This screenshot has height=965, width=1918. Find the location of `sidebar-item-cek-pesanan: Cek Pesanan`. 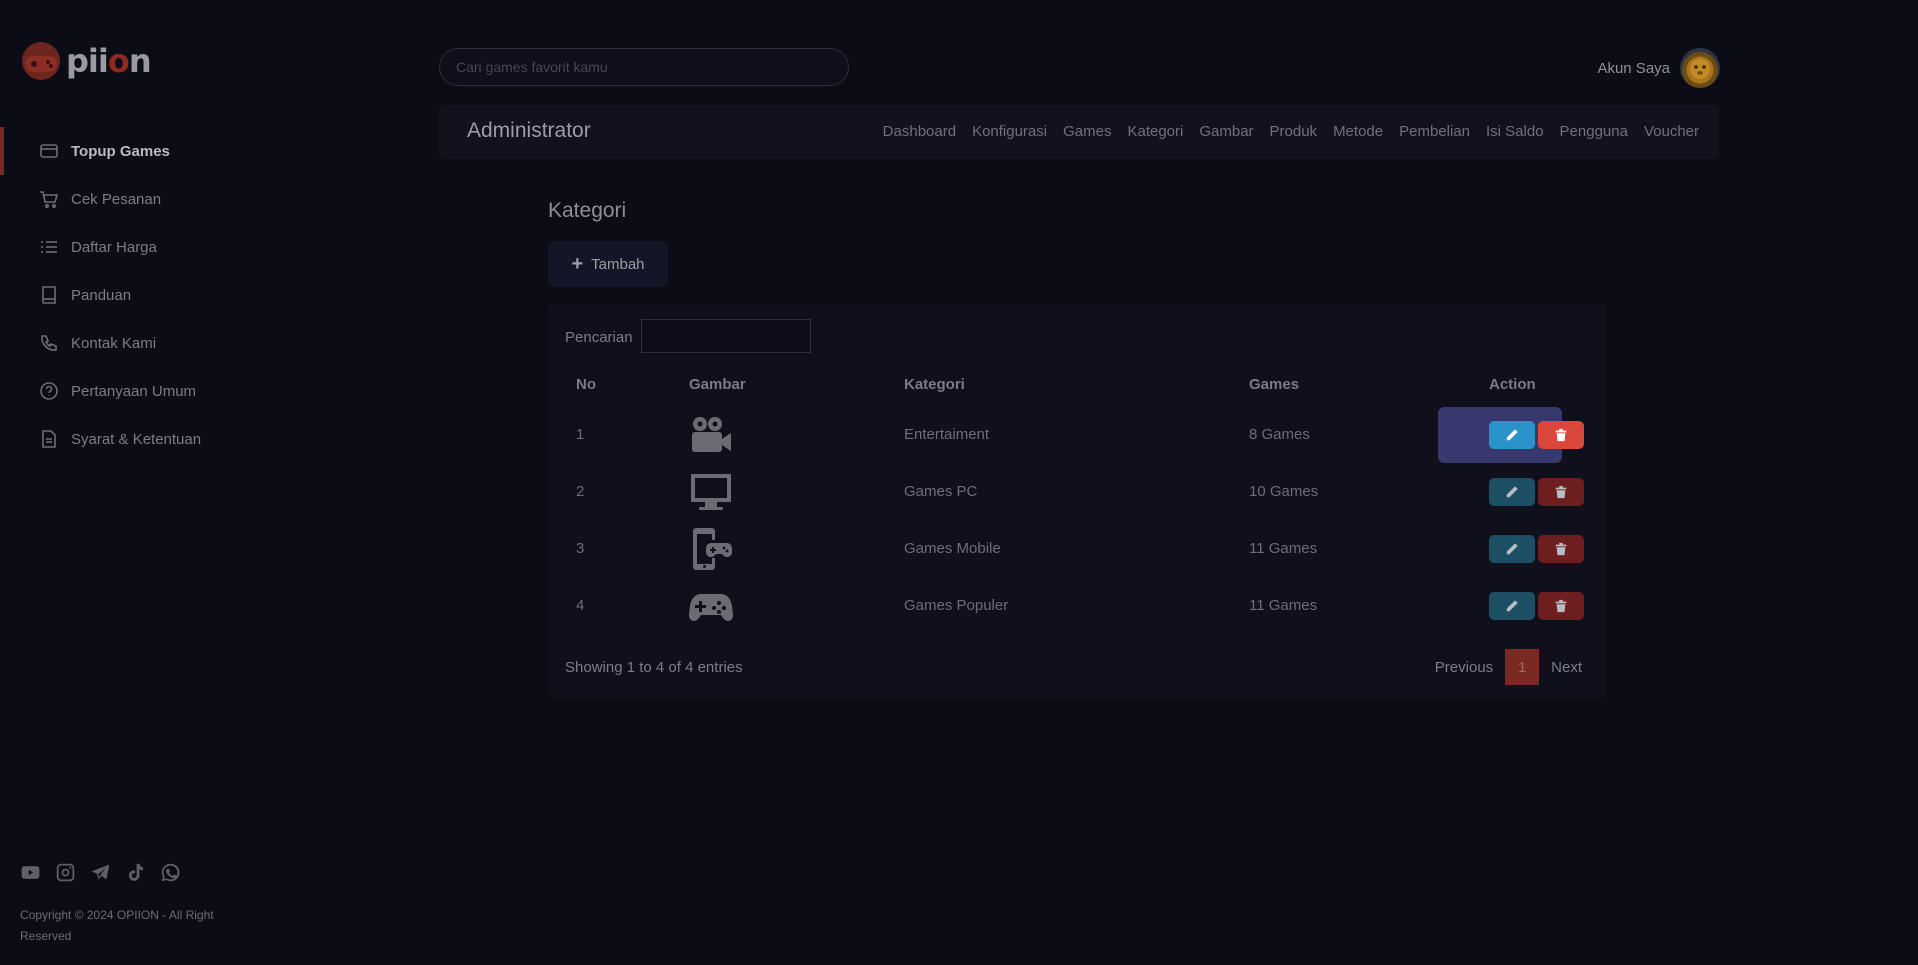

sidebar-item-cek-pesanan: Cek Pesanan is located at coordinates (150, 199).